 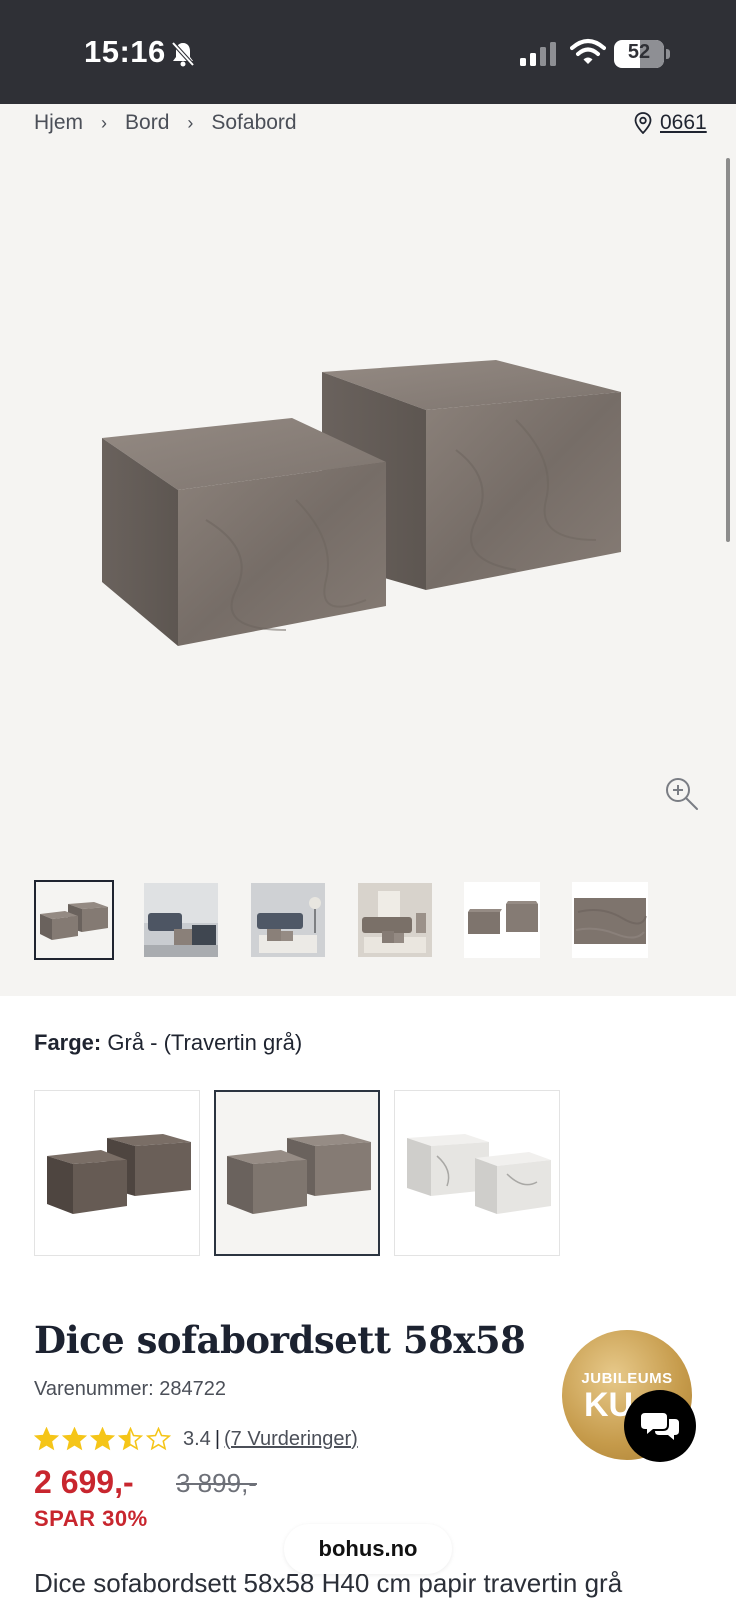 What do you see at coordinates (58, 123) in the screenshot?
I see `breadcrumb-home: Hjem` at bounding box center [58, 123].